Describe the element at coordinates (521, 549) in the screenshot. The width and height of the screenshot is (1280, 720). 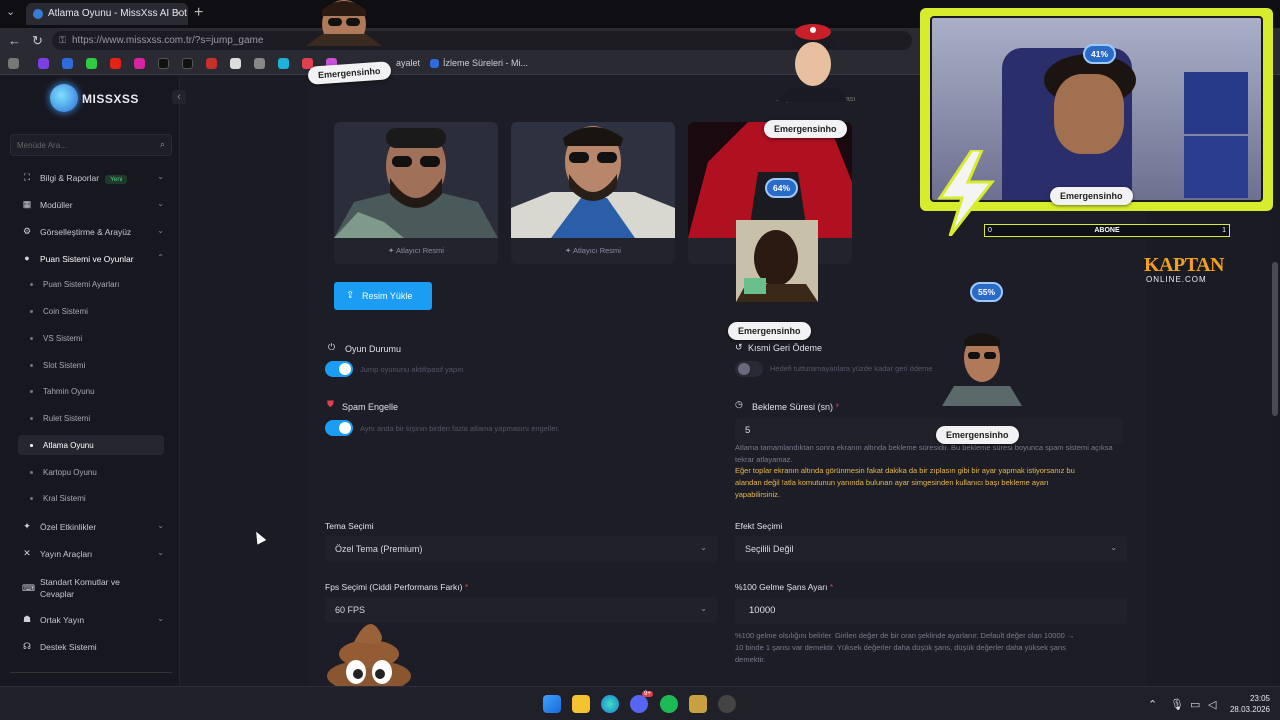
I see `theme-select: Özel Tema (Premium) ⌄` at that location.